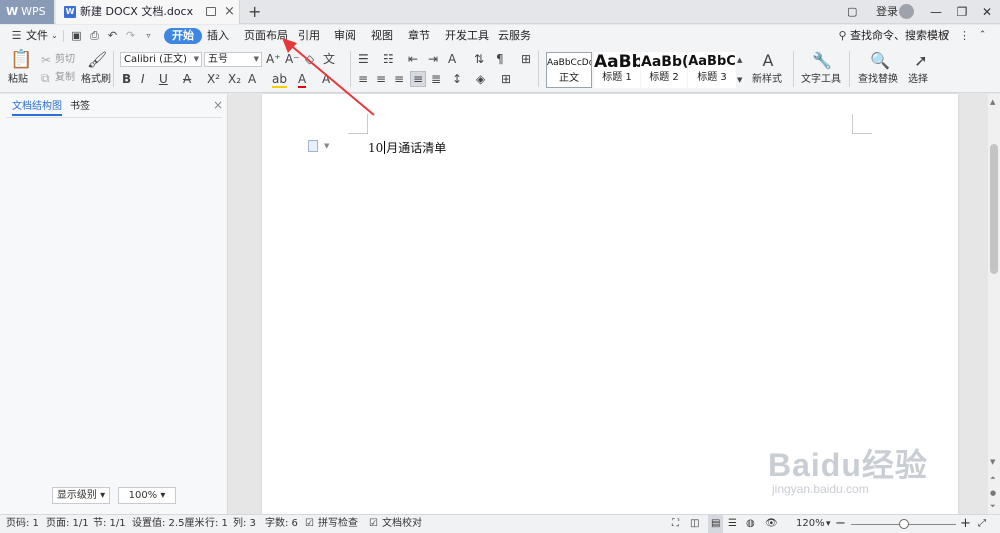 This screenshot has height=533, width=1000. I want to click on show-marks-icon: ¶, so click(500, 59).